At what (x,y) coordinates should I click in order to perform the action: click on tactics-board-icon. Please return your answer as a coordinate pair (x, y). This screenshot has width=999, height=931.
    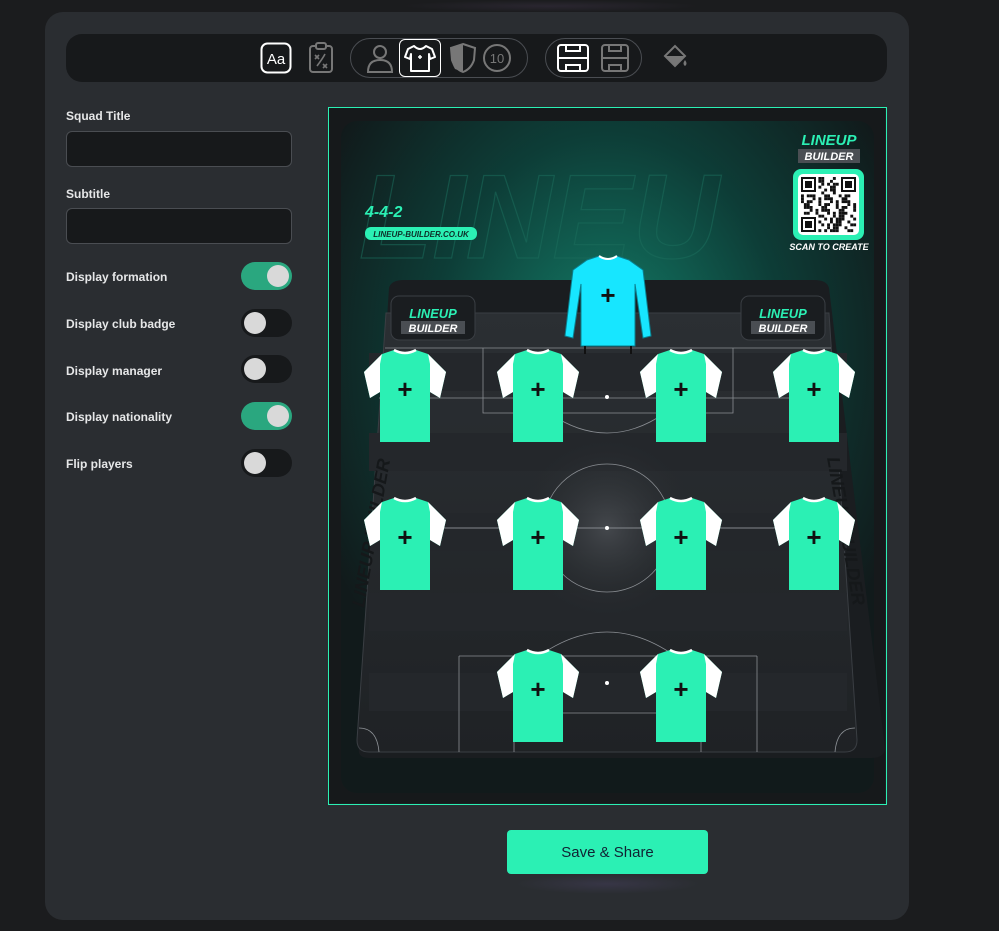
    Looking at the image, I should click on (321, 58).